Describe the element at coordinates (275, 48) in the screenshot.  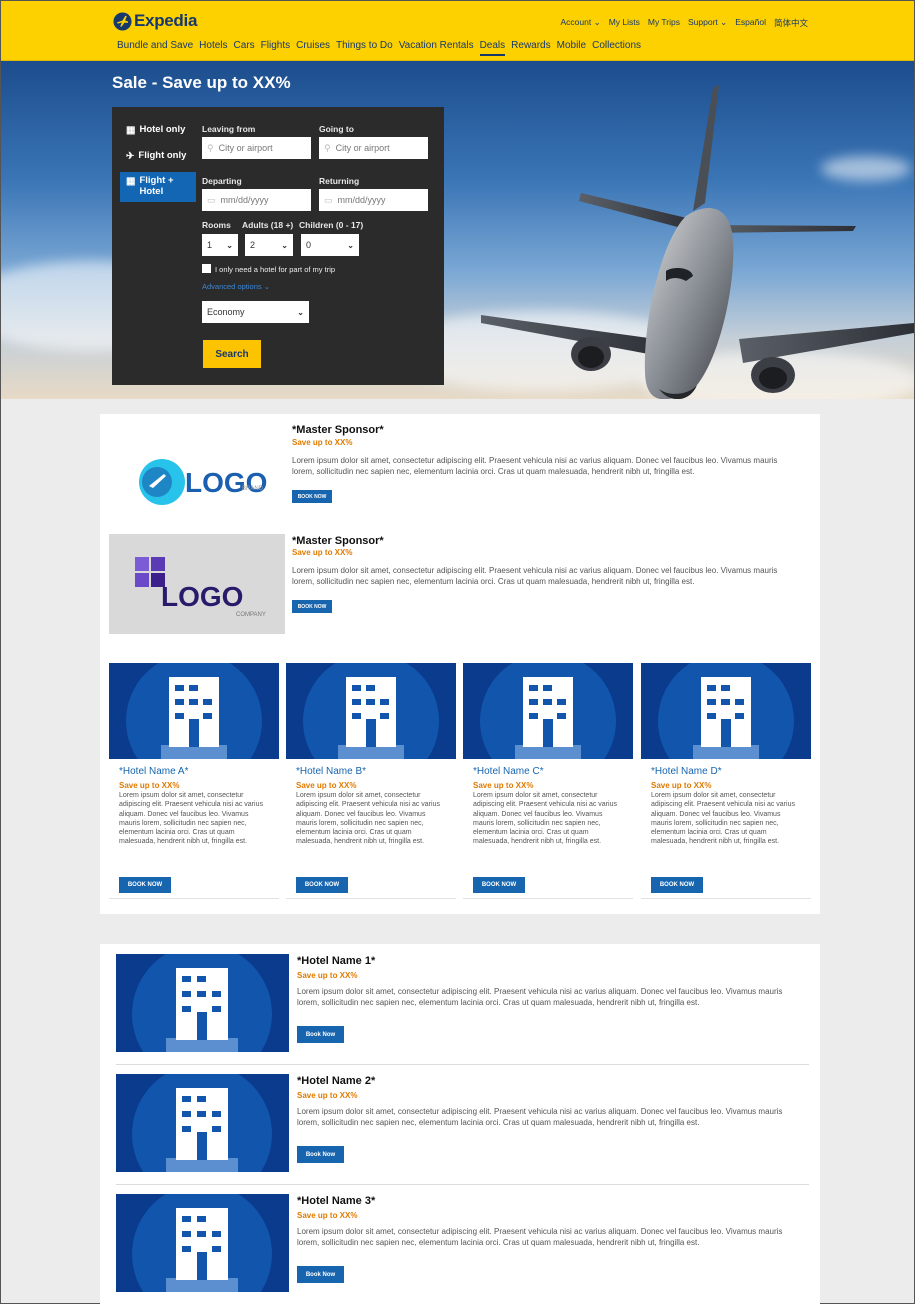
I see `nav-flights: Flights` at that location.